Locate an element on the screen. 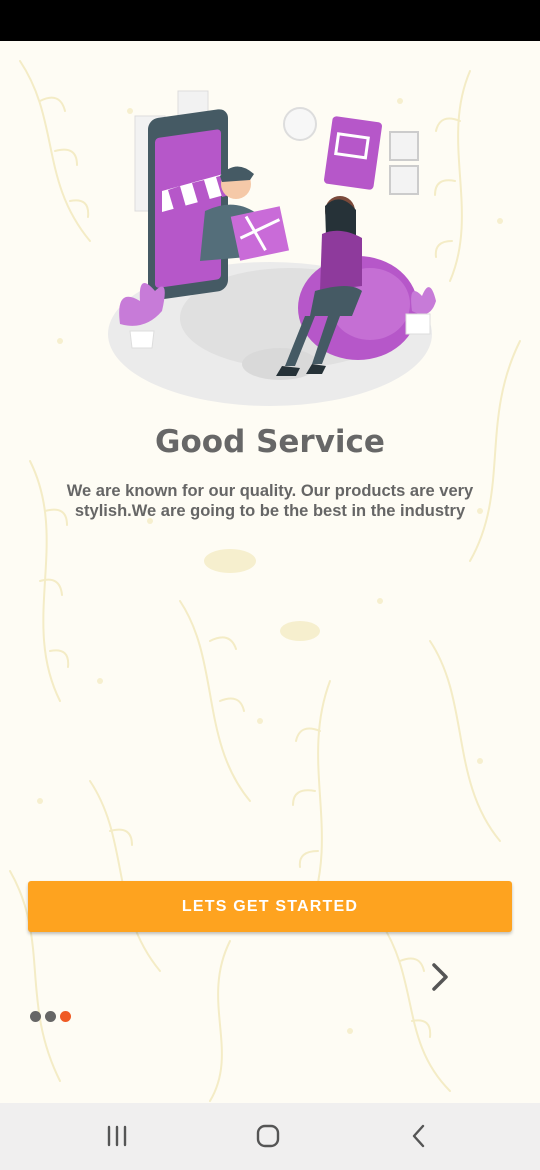 The width and height of the screenshot is (540, 1170). status-bar is located at coordinates (270, 20).